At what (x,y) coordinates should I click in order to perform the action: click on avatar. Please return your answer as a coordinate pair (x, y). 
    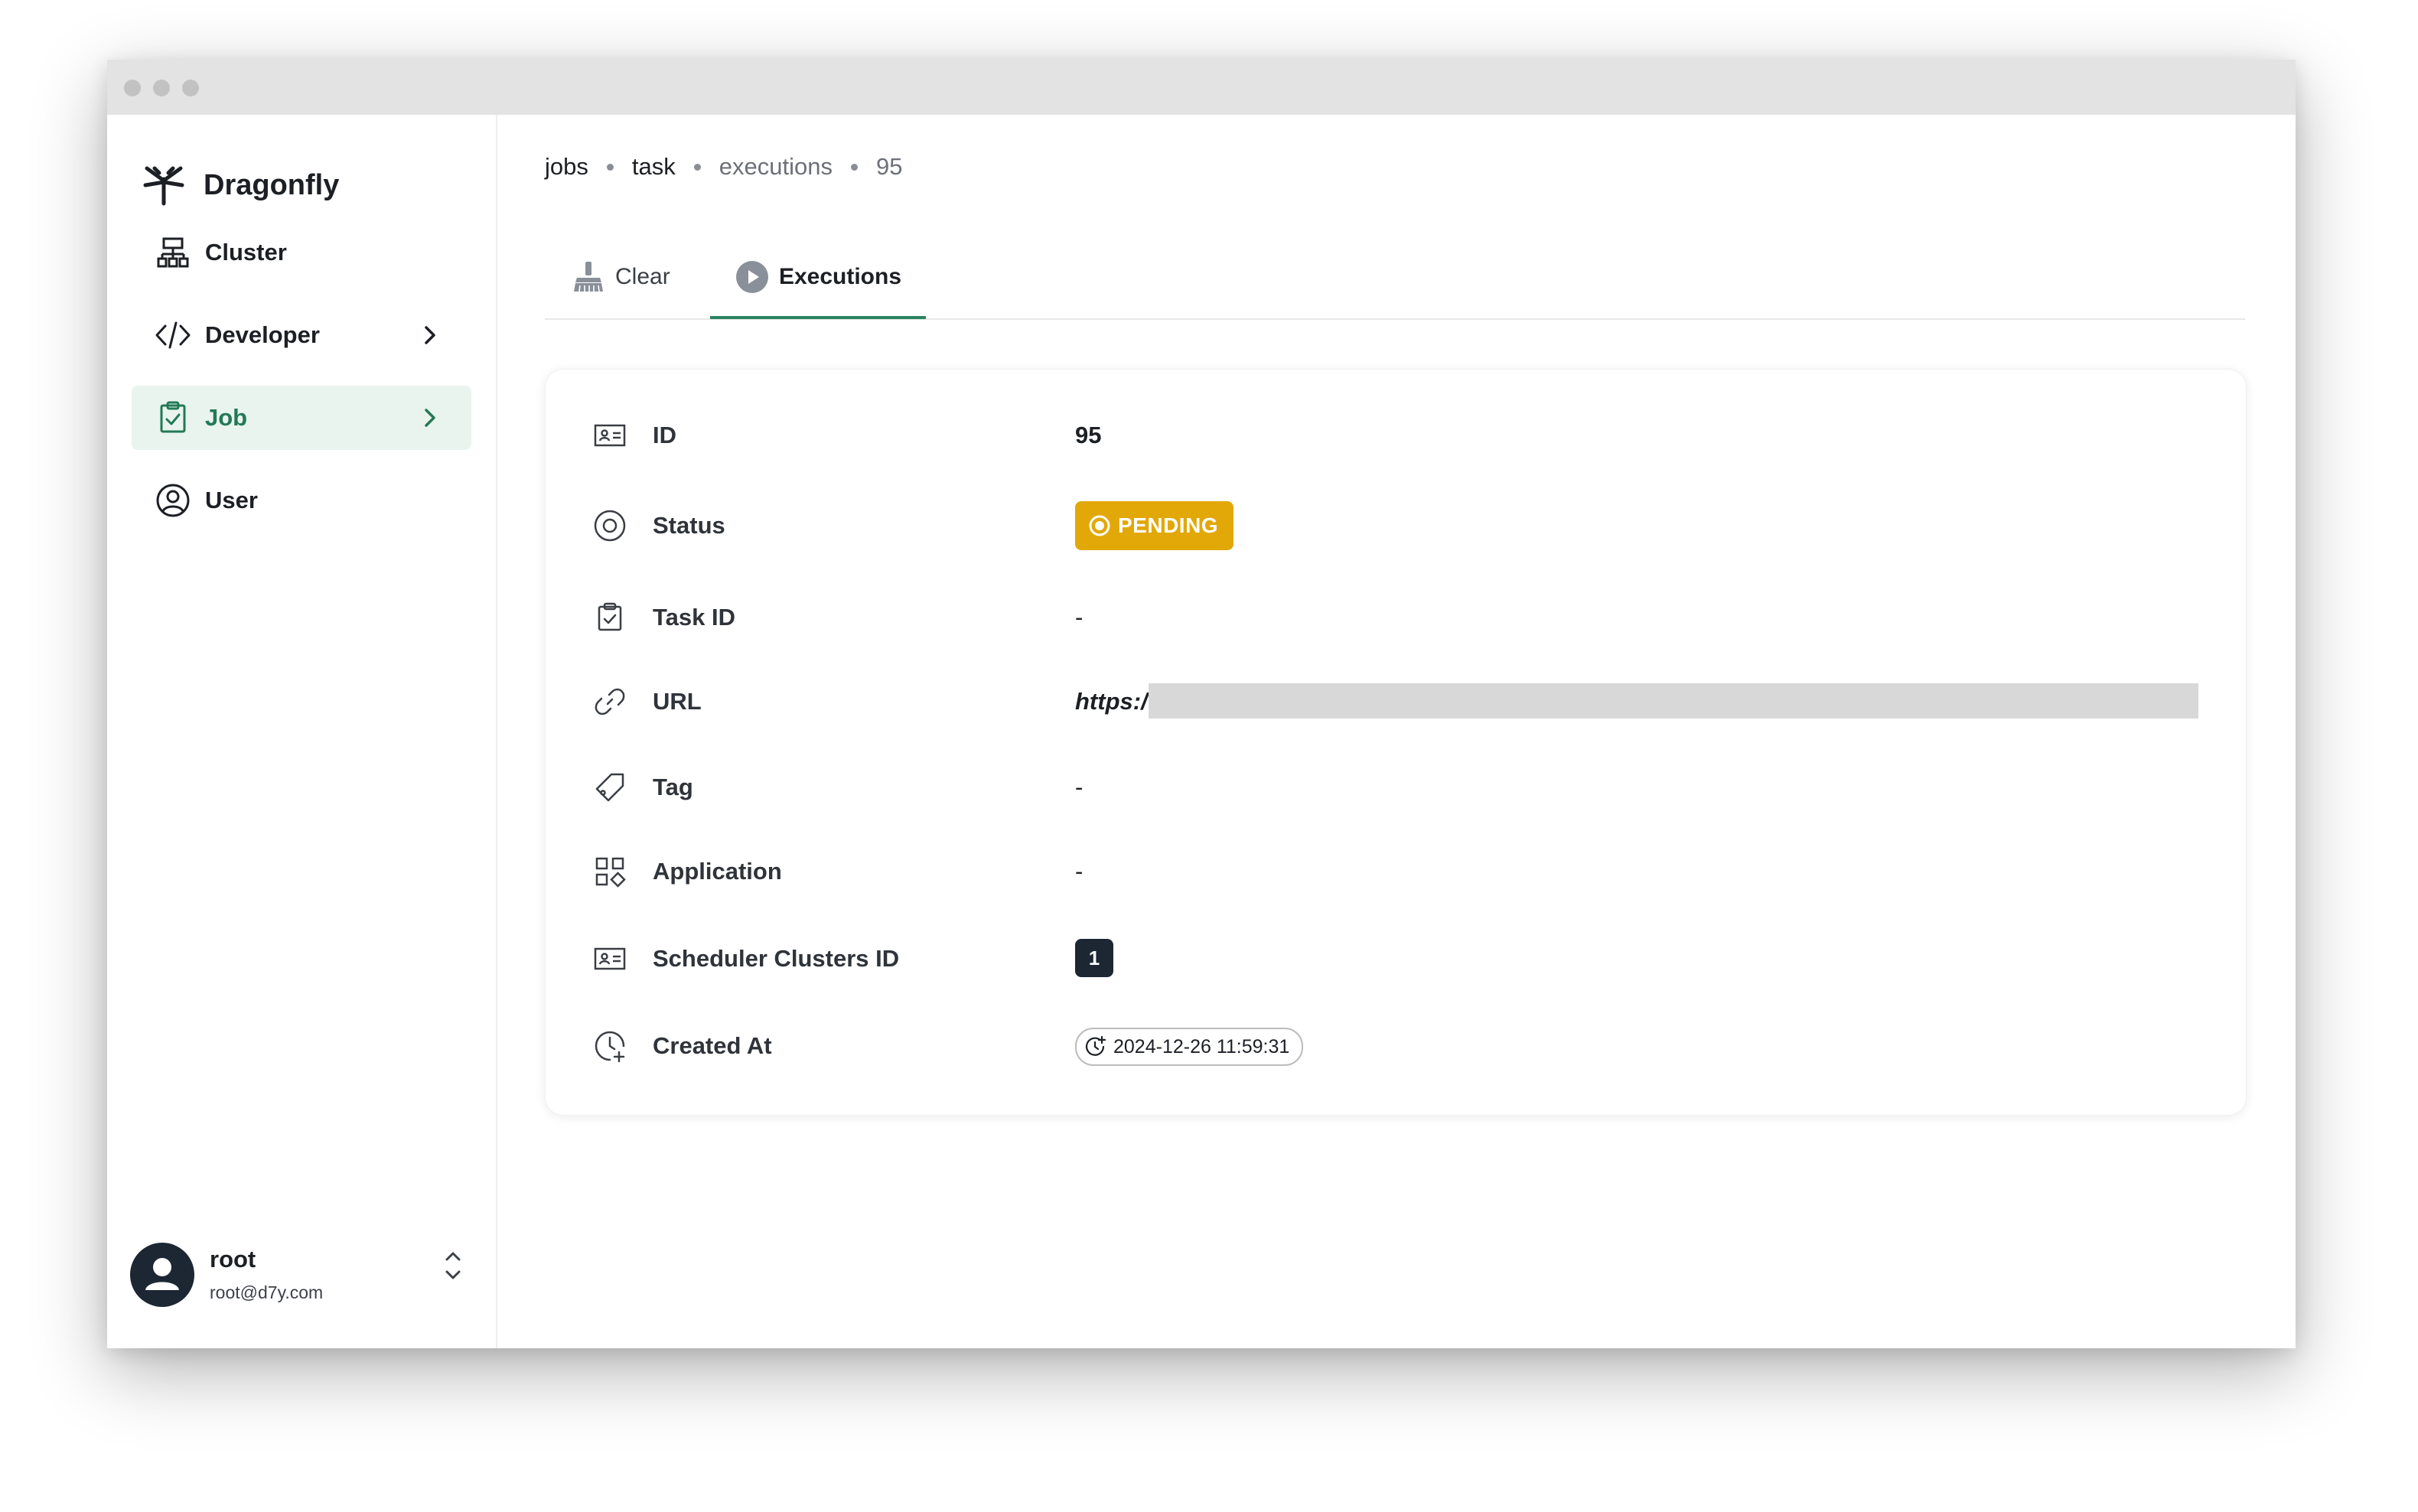
    Looking at the image, I should click on (162, 1275).